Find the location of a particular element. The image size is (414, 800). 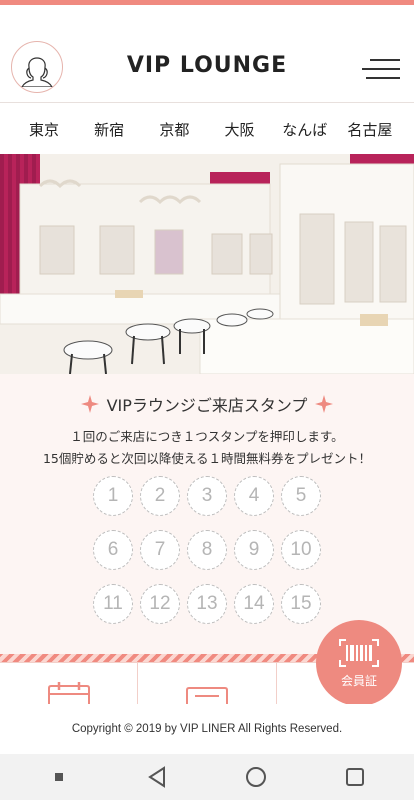

stamp-card-title: VIPラウンジご来店スタンプ is located at coordinates (207, 404).